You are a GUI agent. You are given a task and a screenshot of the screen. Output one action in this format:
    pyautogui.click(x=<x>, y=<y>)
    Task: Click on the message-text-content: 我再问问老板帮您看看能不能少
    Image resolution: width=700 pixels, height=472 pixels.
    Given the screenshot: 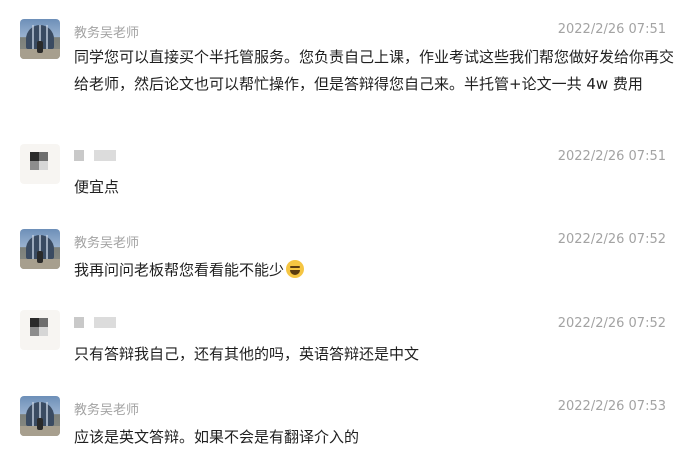 What is the action you would take?
    pyautogui.click(x=179, y=270)
    